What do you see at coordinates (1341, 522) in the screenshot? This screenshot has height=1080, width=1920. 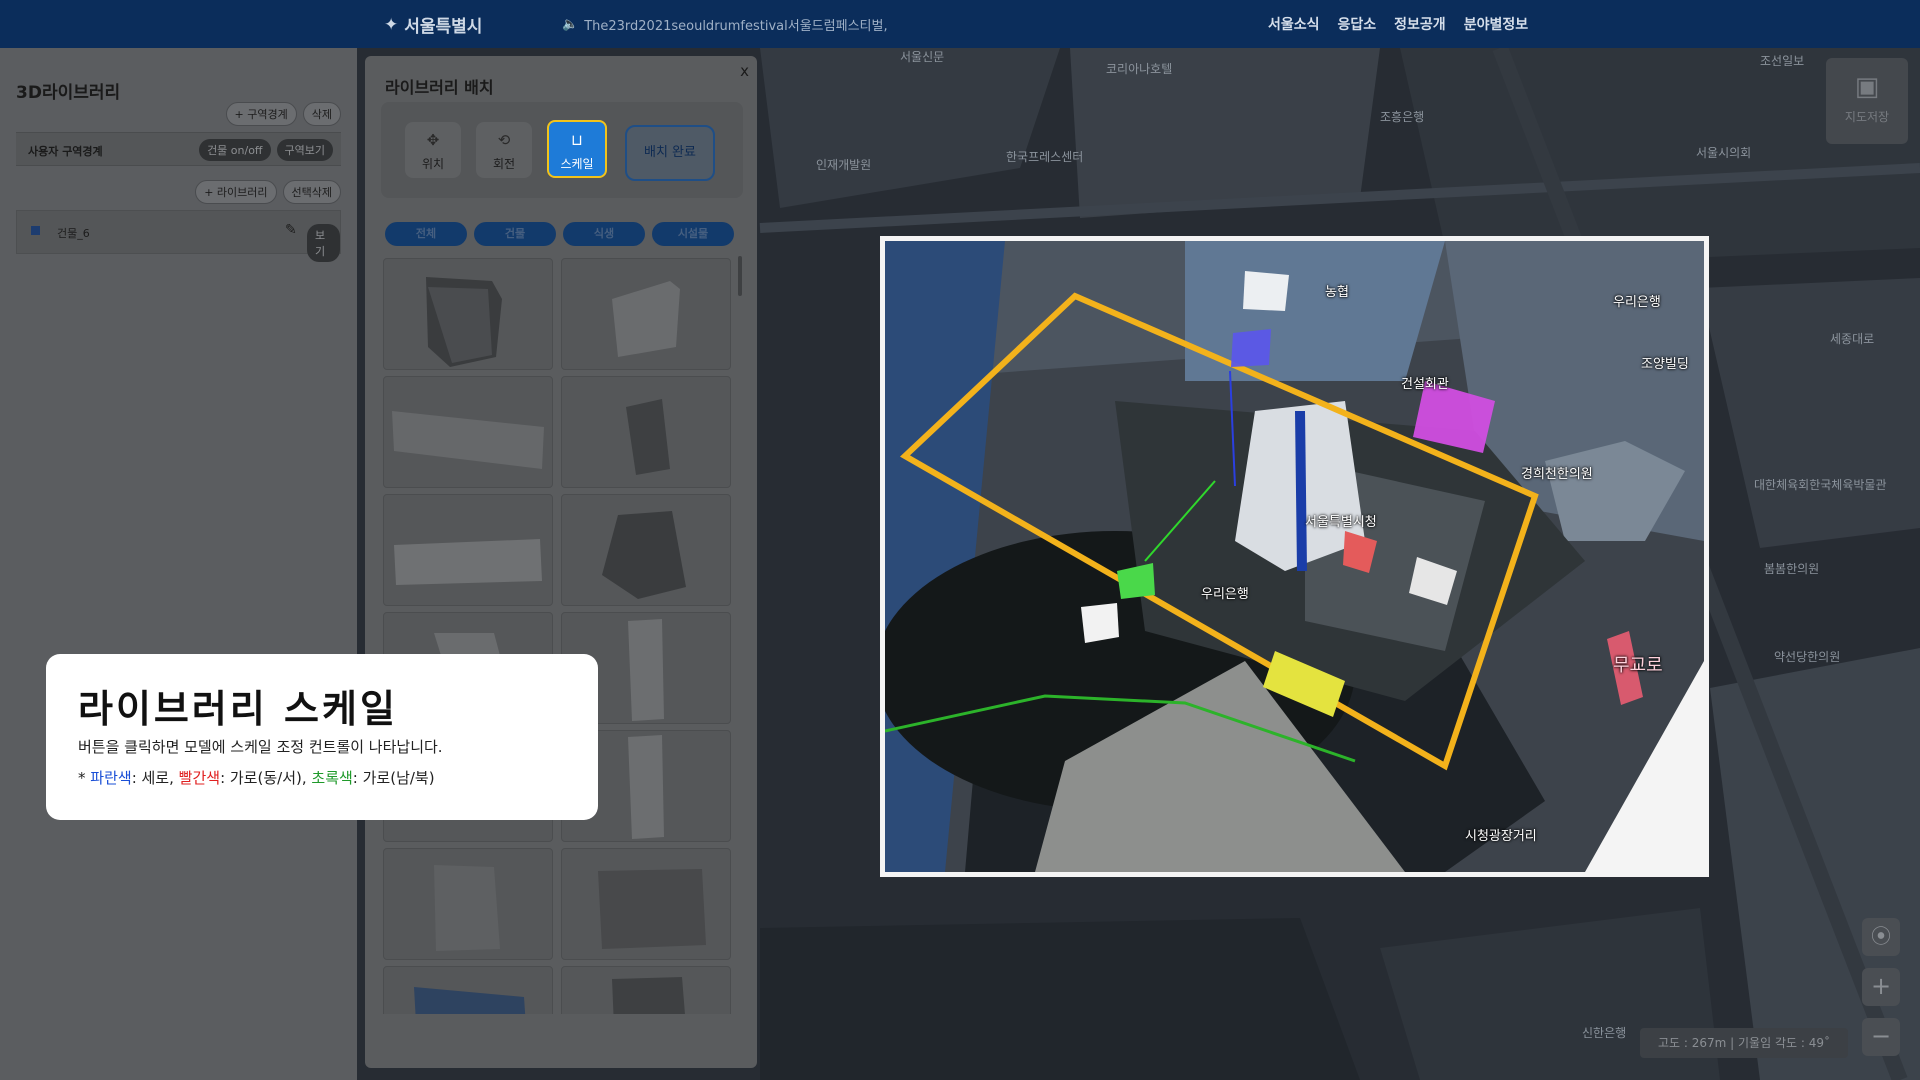 I see `map-label: 서울특별시청` at bounding box center [1341, 522].